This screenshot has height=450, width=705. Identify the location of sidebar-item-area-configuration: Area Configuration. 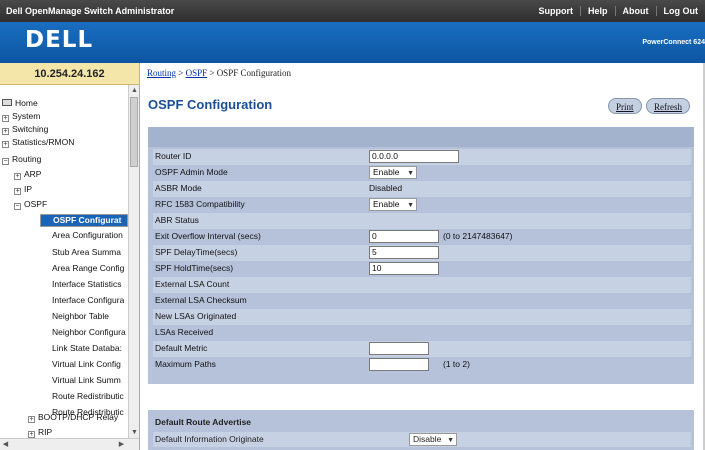
(87, 235).